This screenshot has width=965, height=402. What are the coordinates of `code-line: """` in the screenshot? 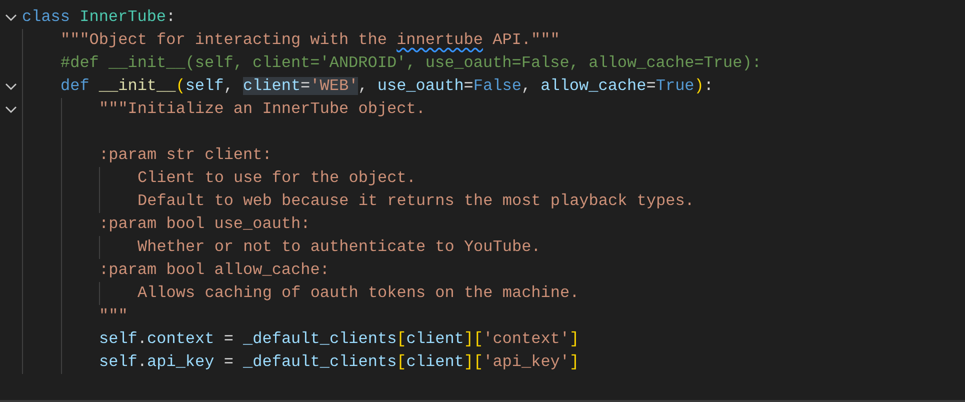 It's located at (113, 316).